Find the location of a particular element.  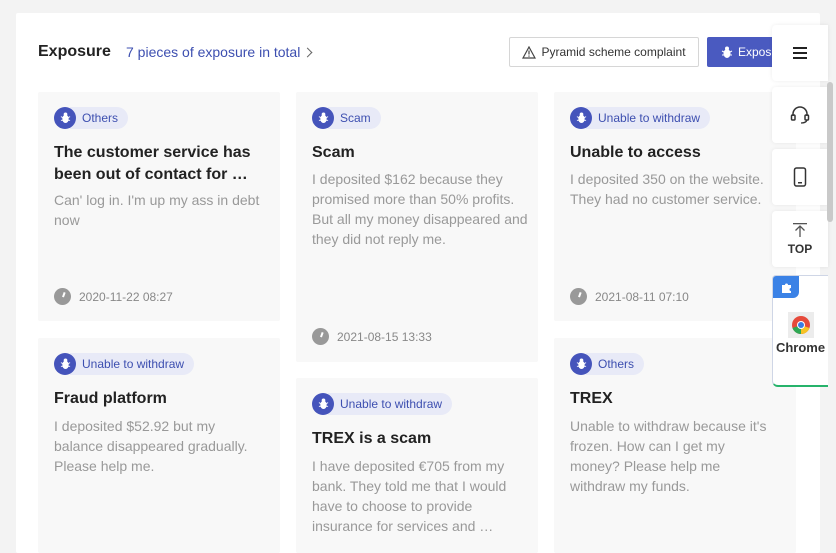

card-timestamp: 2021-08-15 13:33 is located at coordinates (372, 336).